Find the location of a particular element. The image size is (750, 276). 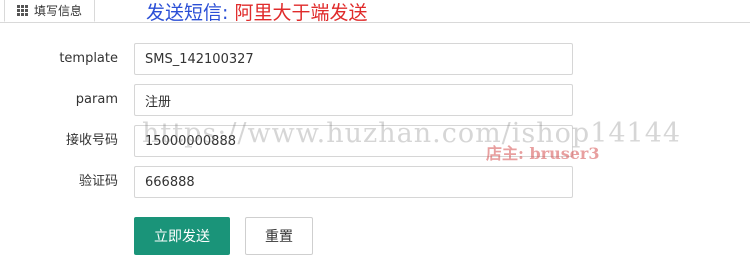

code-input is located at coordinates (353, 182).